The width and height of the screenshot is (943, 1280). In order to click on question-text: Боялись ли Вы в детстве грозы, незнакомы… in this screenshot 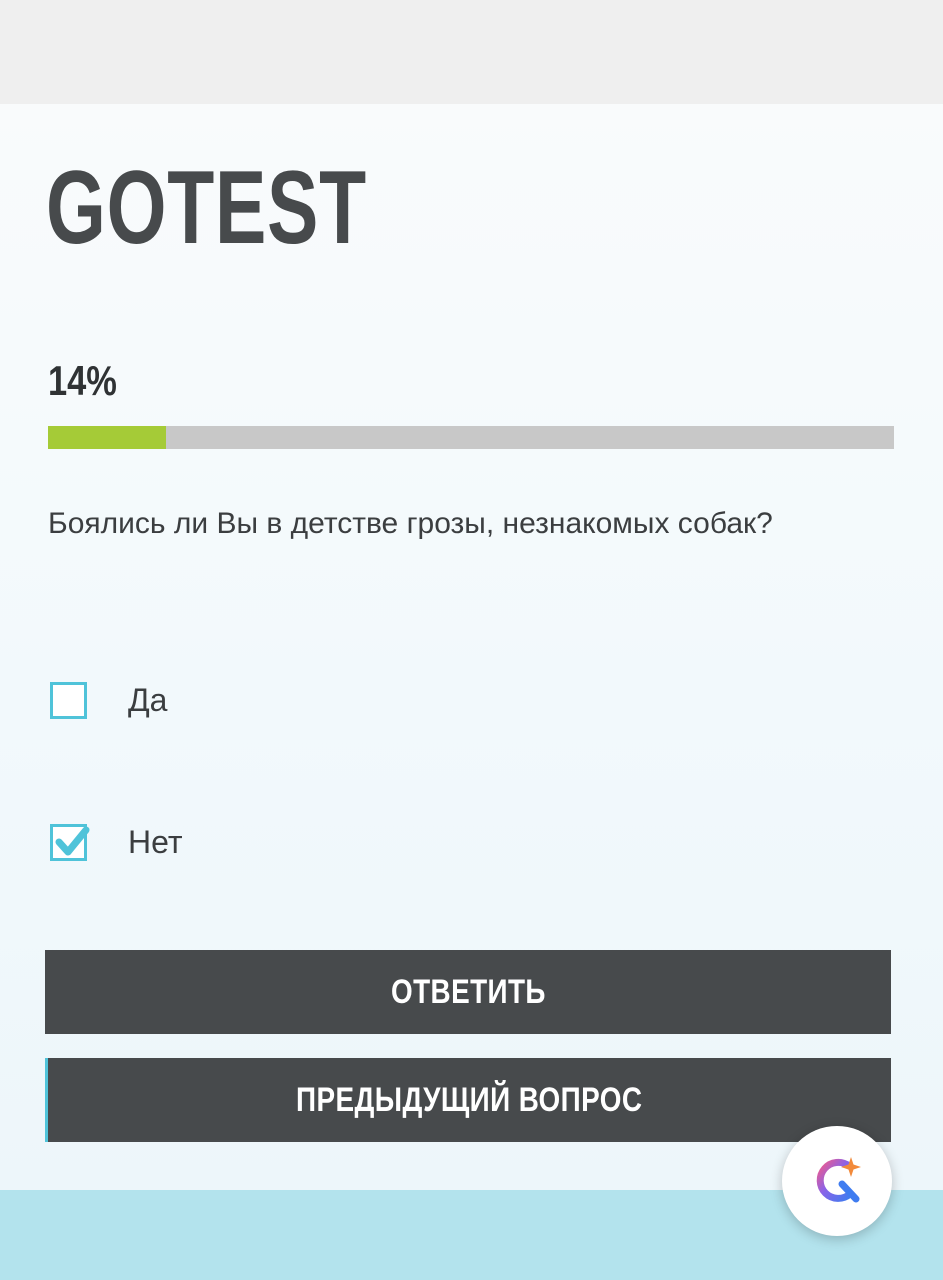, I will do `click(410, 523)`.